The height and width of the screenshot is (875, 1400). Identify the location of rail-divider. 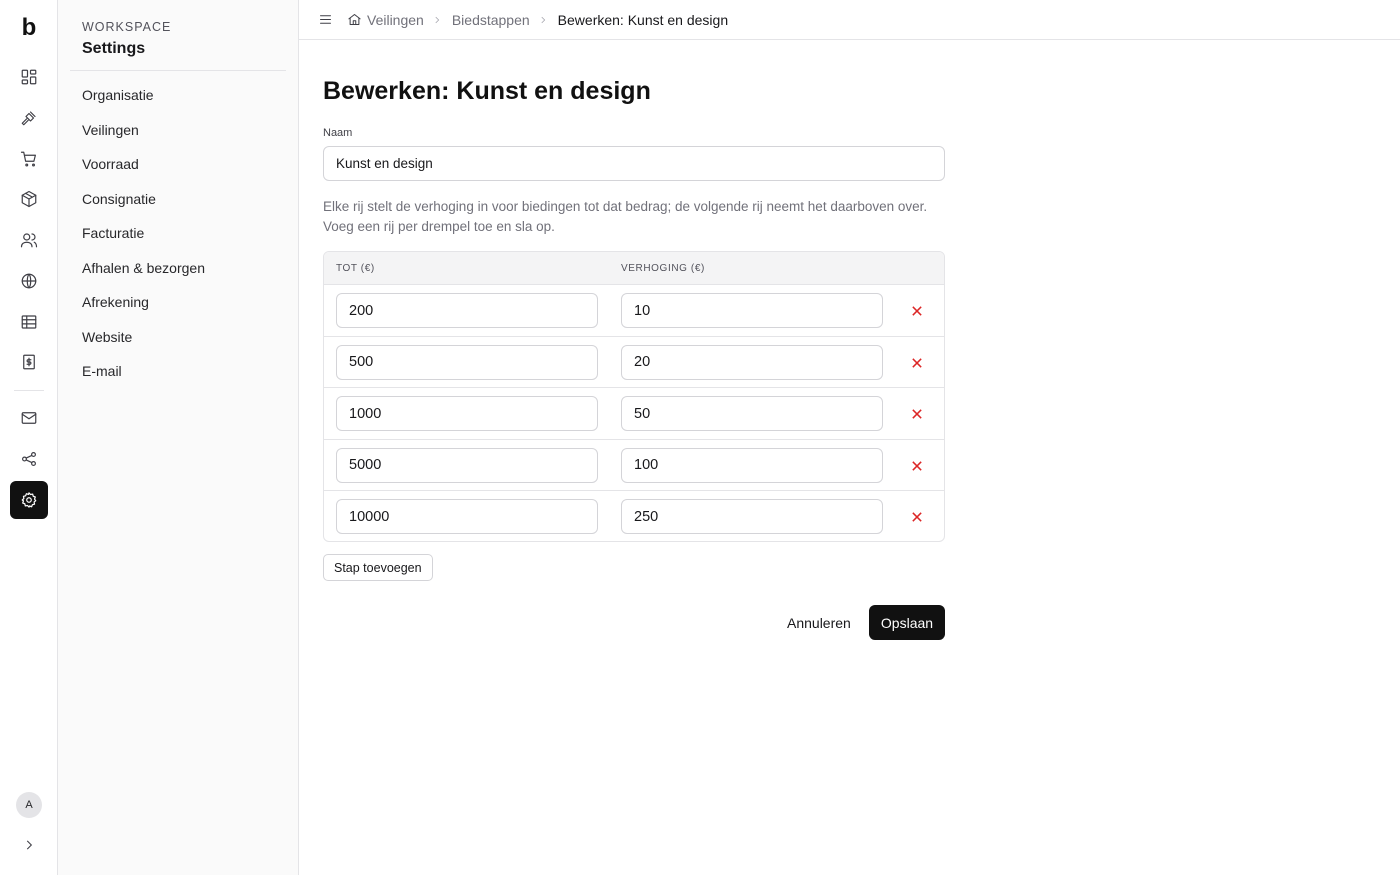
(29, 390).